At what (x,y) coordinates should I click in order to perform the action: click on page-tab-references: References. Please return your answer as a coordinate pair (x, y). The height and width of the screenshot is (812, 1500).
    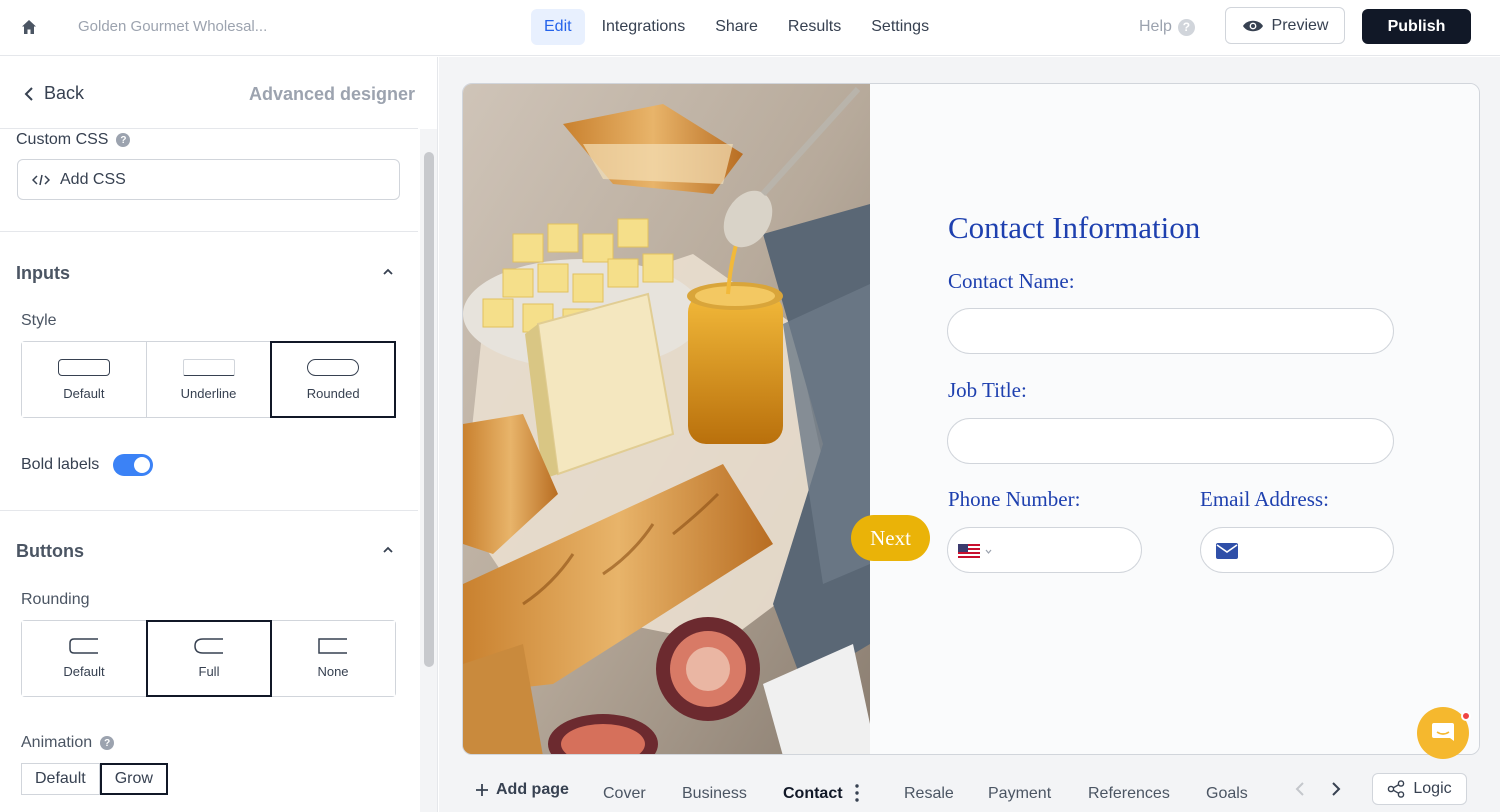
    Looking at the image, I should click on (1129, 794).